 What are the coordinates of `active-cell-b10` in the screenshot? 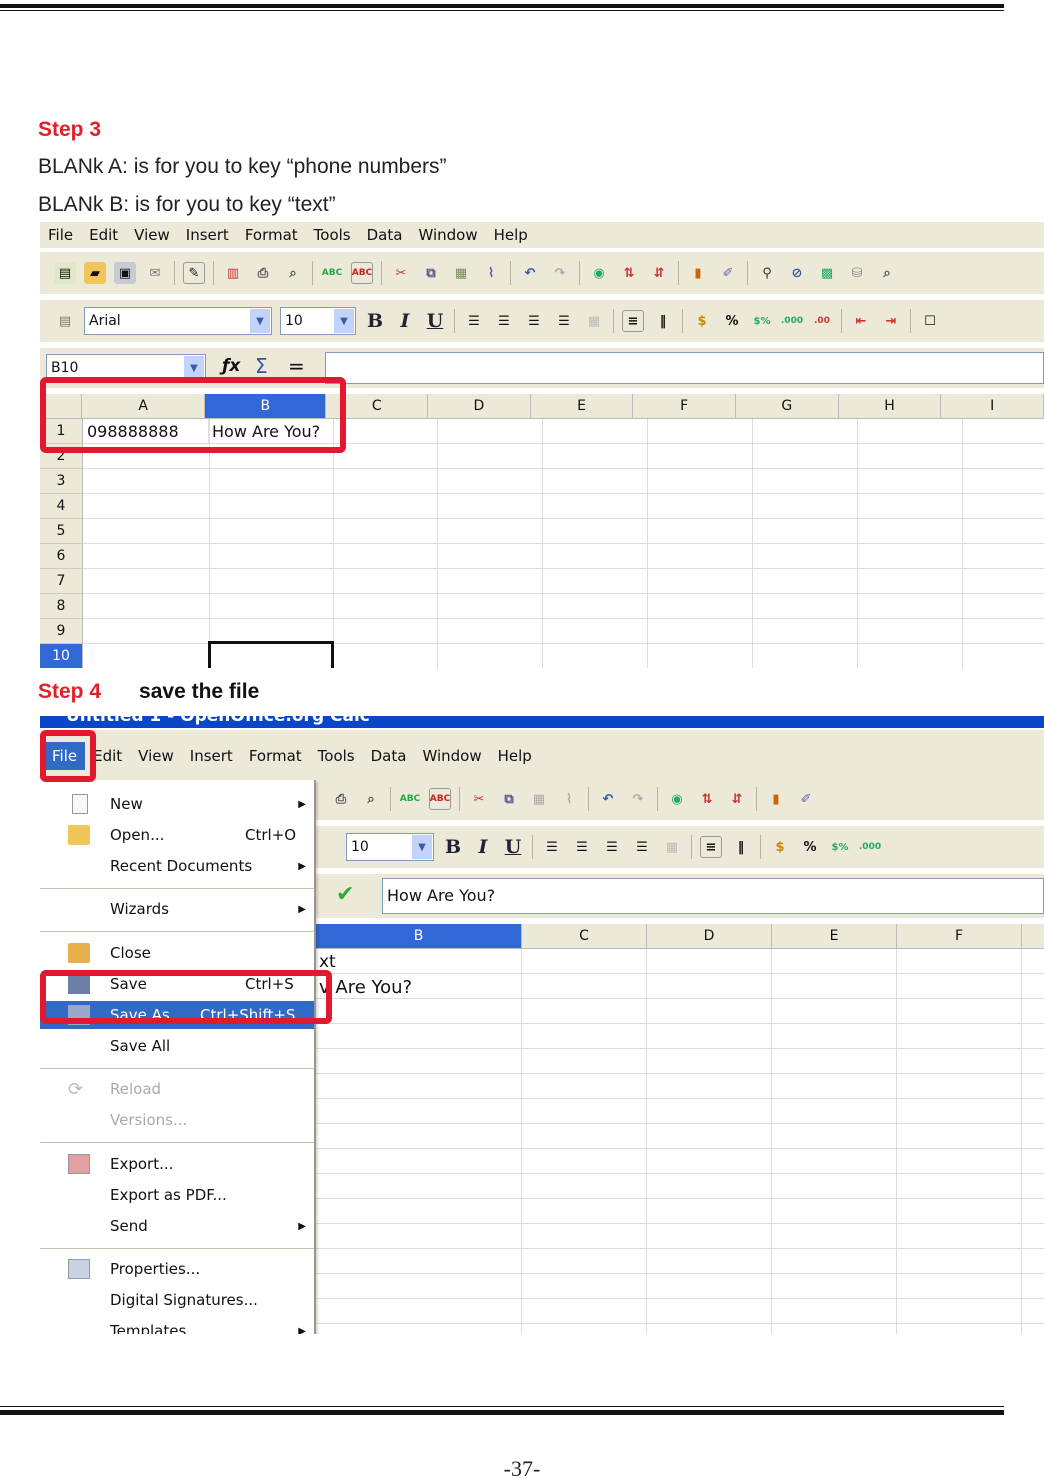 It's located at (271, 654).